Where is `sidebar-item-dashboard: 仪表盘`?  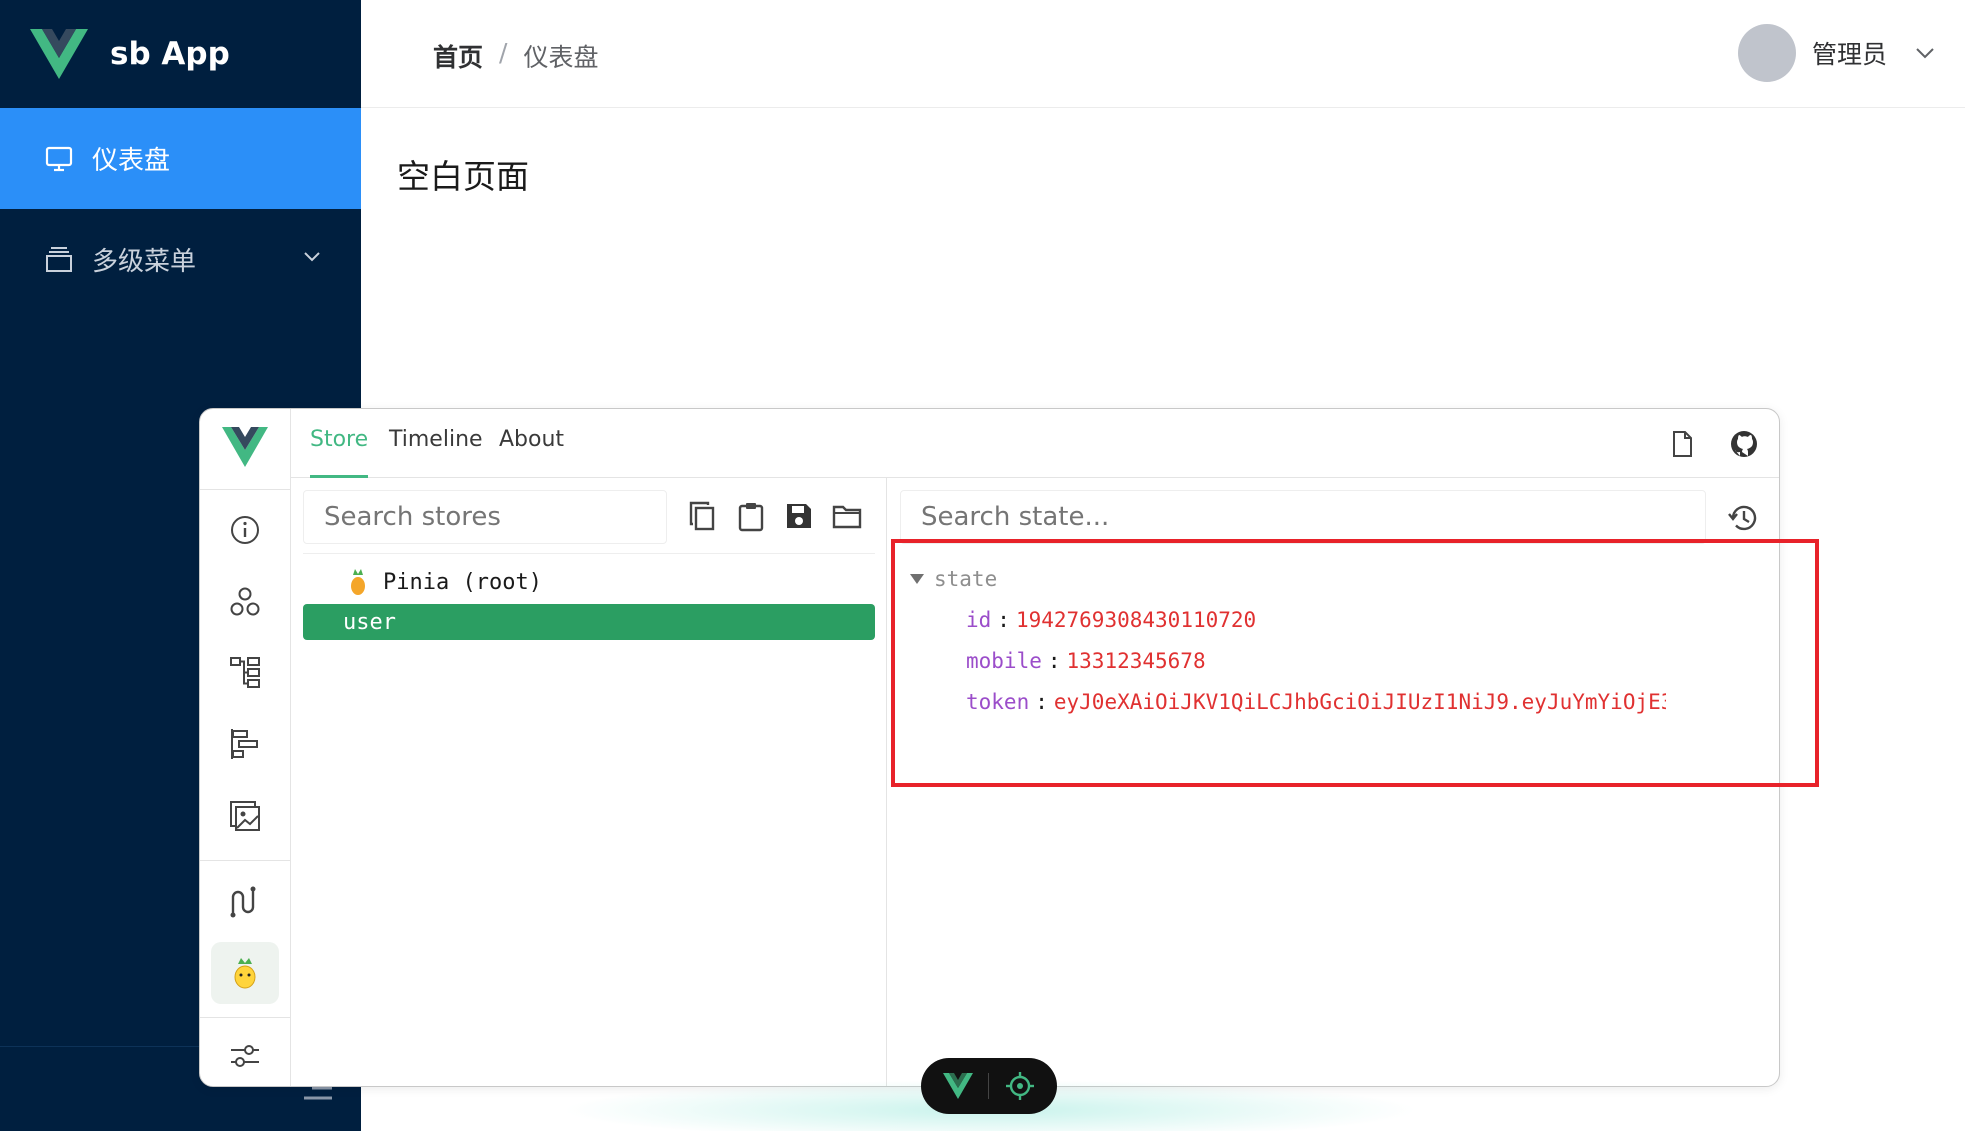
sidebar-item-dashboard: 仪表盘 is located at coordinates (180, 158).